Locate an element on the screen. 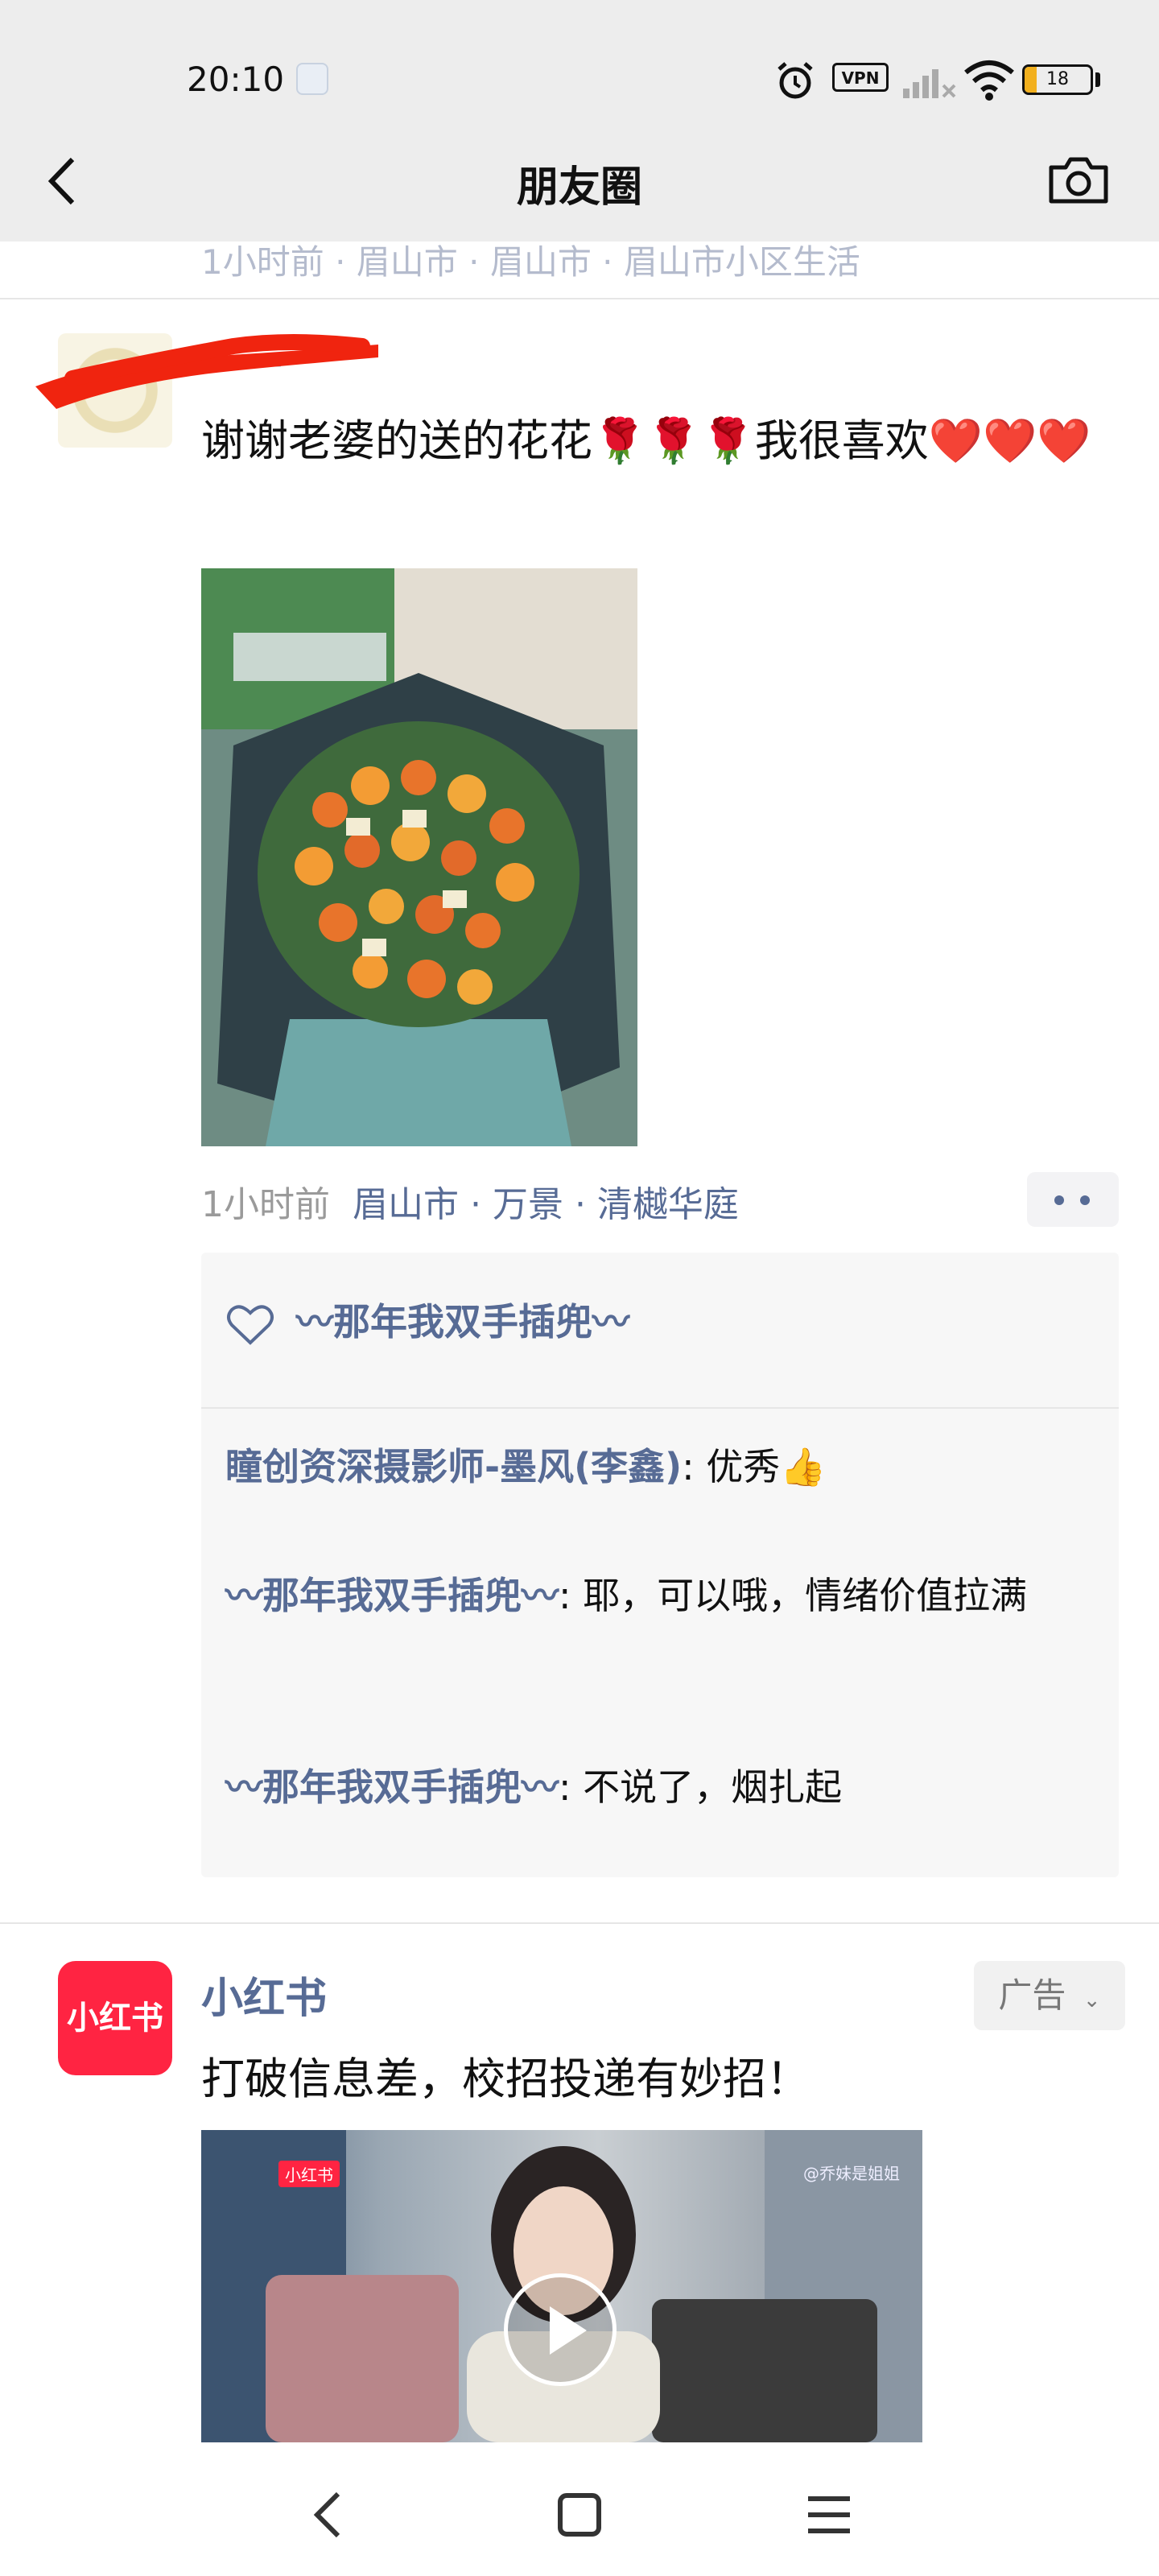 This screenshot has height=2576, width=1159. comment-author: 瞳创资深摄影师-墨风(李鑫) is located at coordinates (453, 1466).